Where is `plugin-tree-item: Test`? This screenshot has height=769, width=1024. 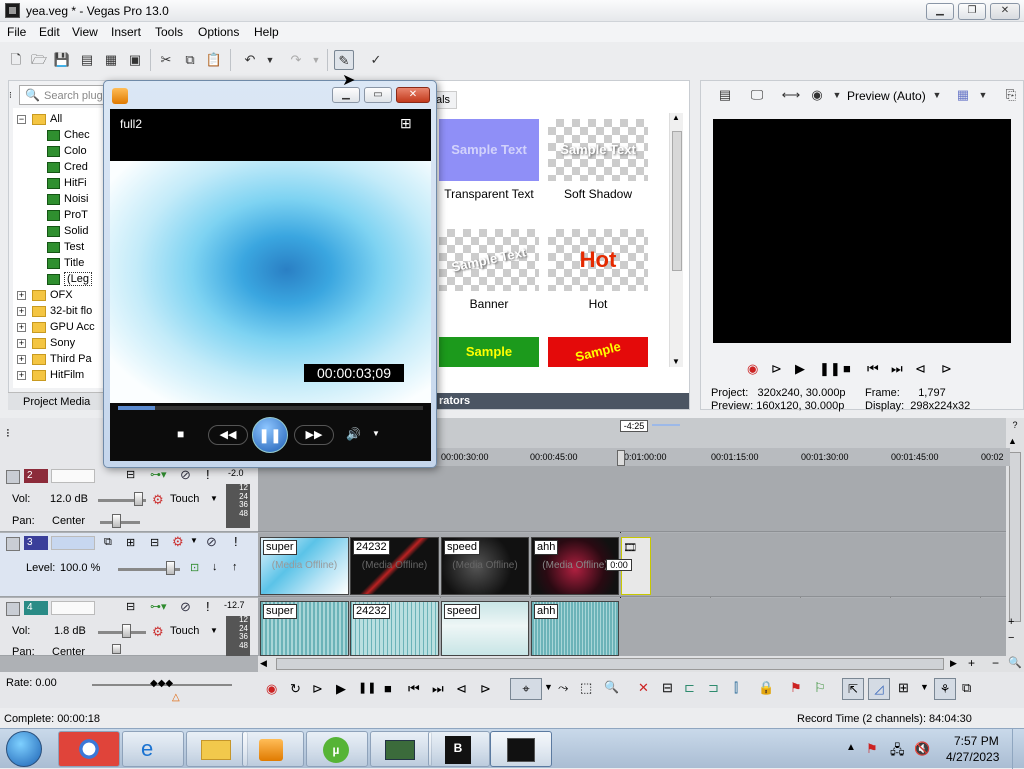
plugin-tree-item: Test is located at coordinates (65, 247).